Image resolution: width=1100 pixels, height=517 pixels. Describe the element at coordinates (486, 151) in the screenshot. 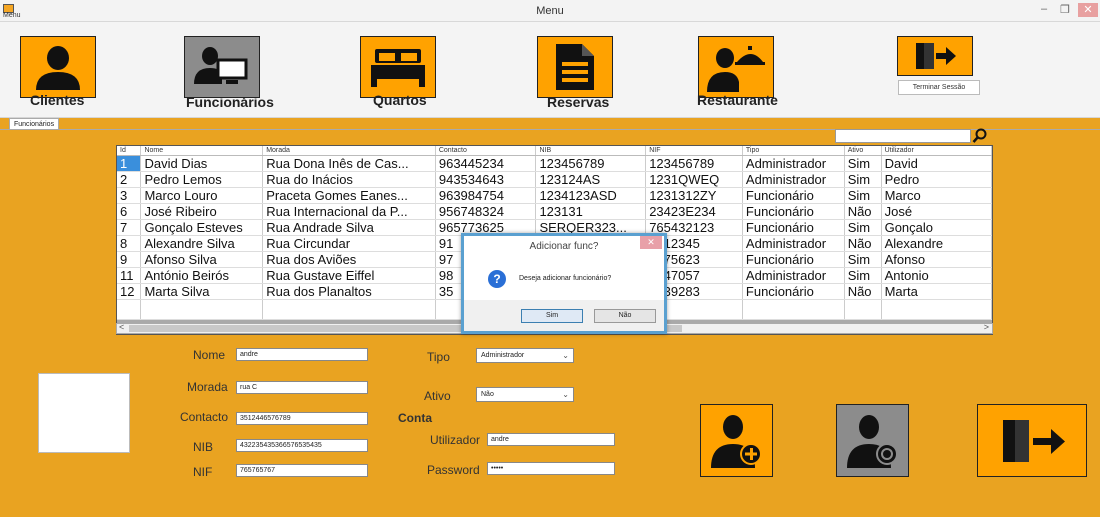

I see `column-header-contacto: Contacto` at that location.